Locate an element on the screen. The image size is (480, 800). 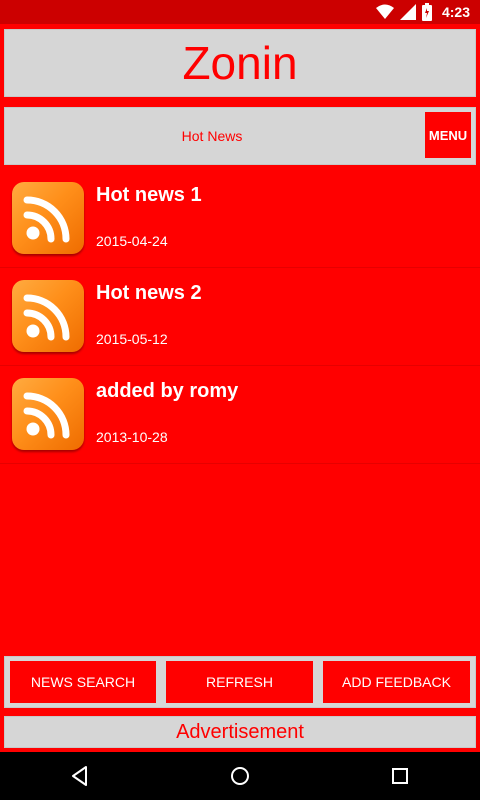
wifi-icon is located at coordinates (384, 11).